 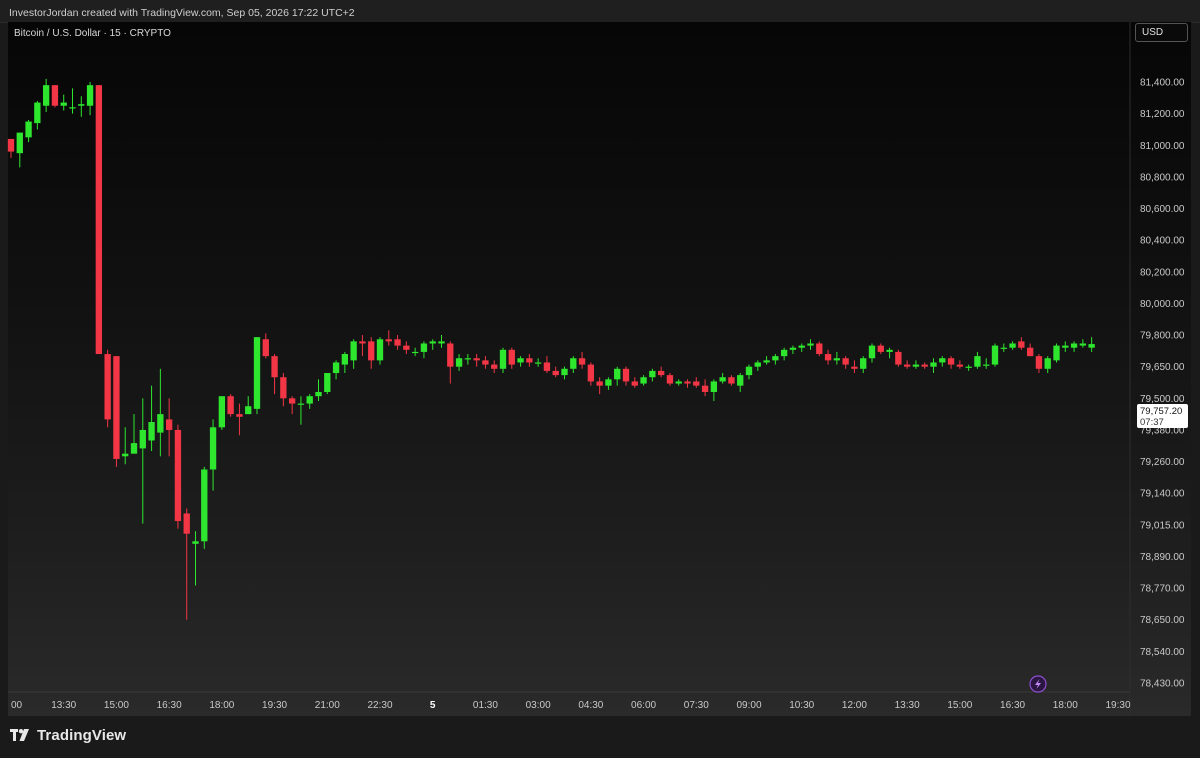 What do you see at coordinates (19, 735) in the screenshot?
I see `tradingview-logo-icon` at bounding box center [19, 735].